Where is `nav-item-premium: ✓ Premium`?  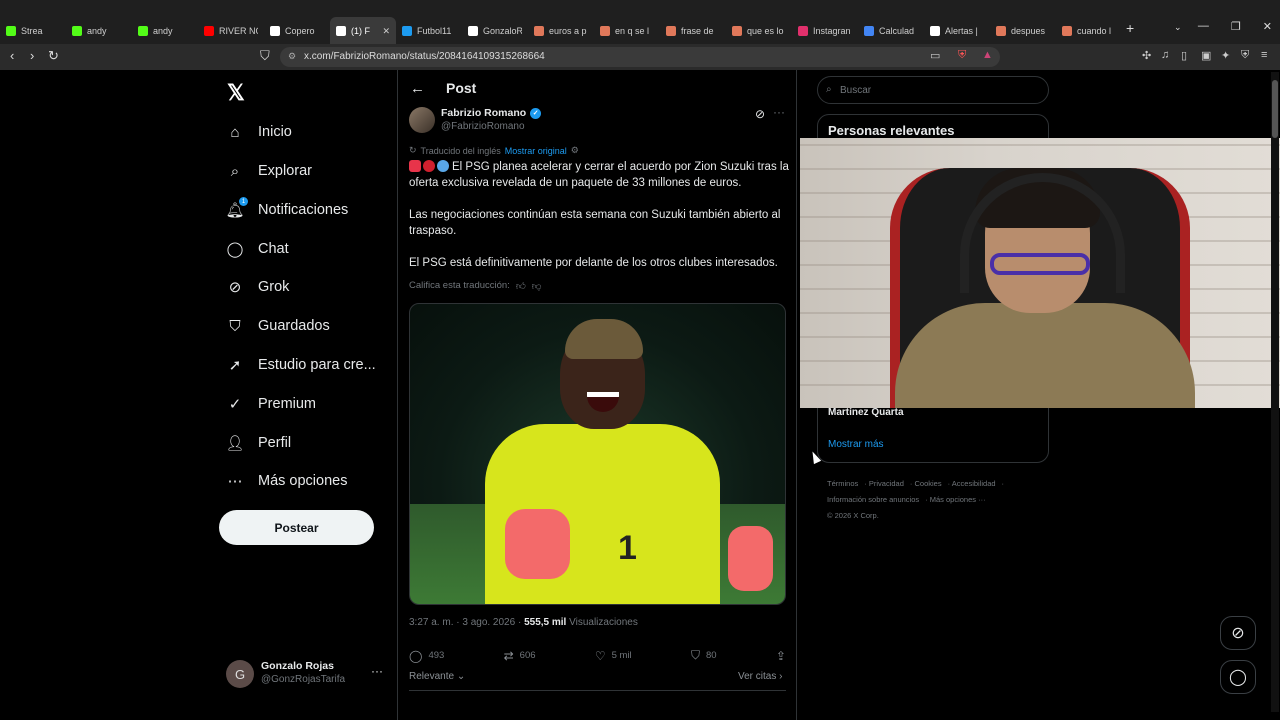 nav-item-premium: ✓ Premium is located at coordinates (271, 404).